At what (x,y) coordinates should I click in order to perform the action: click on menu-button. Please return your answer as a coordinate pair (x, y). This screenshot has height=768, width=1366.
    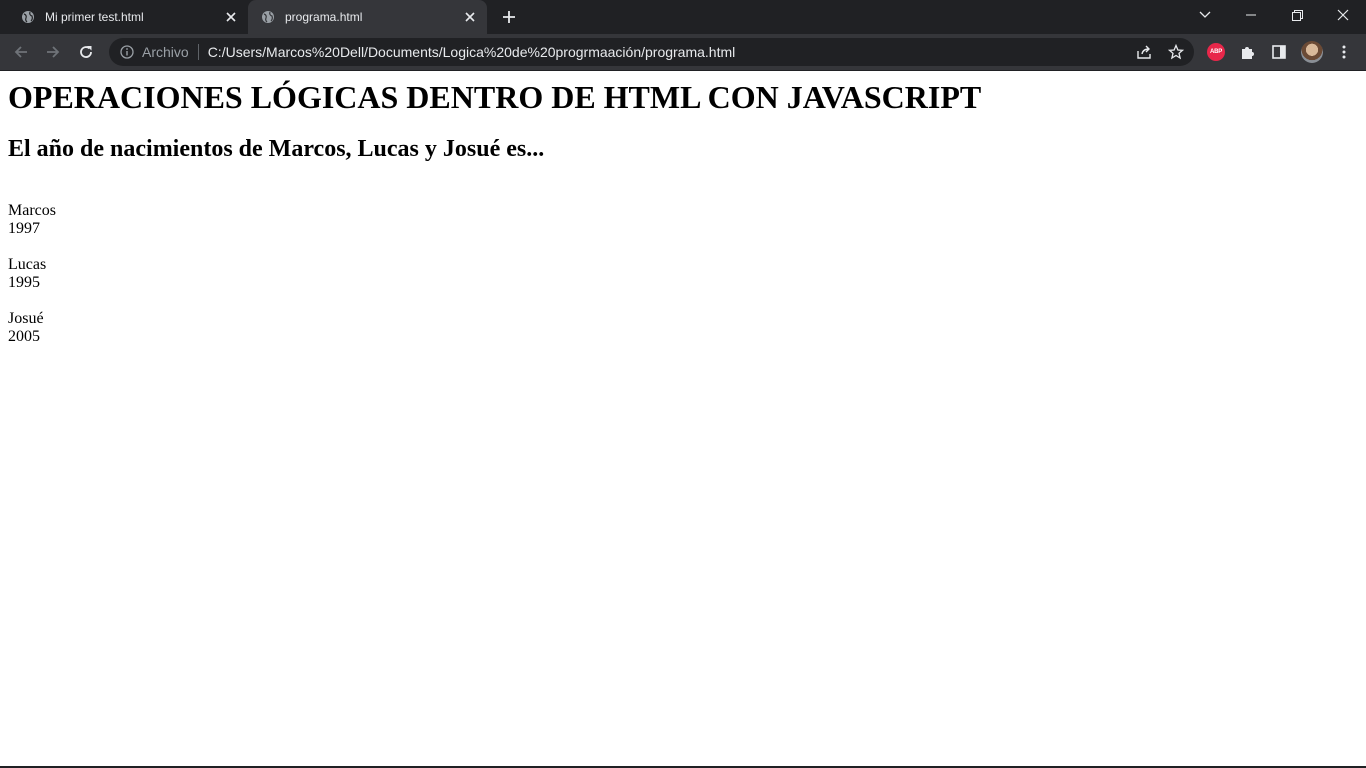
    Looking at the image, I should click on (1344, 52).